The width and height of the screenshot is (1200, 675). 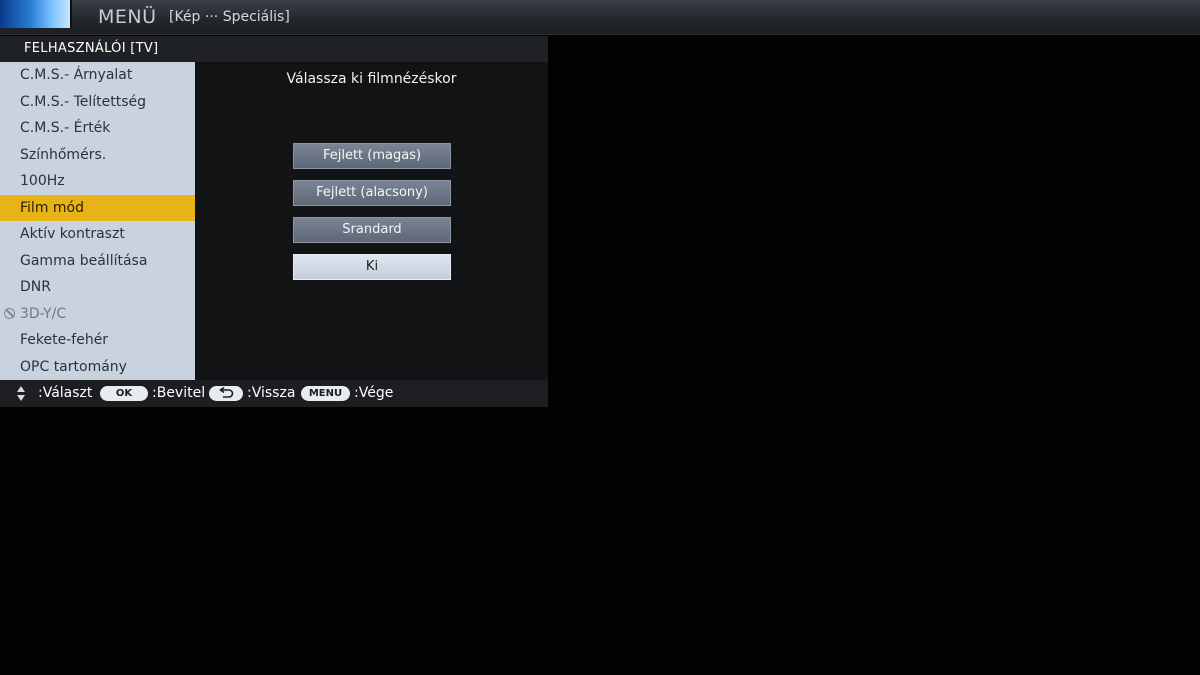 What do you see at coordinates (97, 207) in the screenshot?
I see `menu-item-film-mod: Film mód` at bounding box center [97, 207].